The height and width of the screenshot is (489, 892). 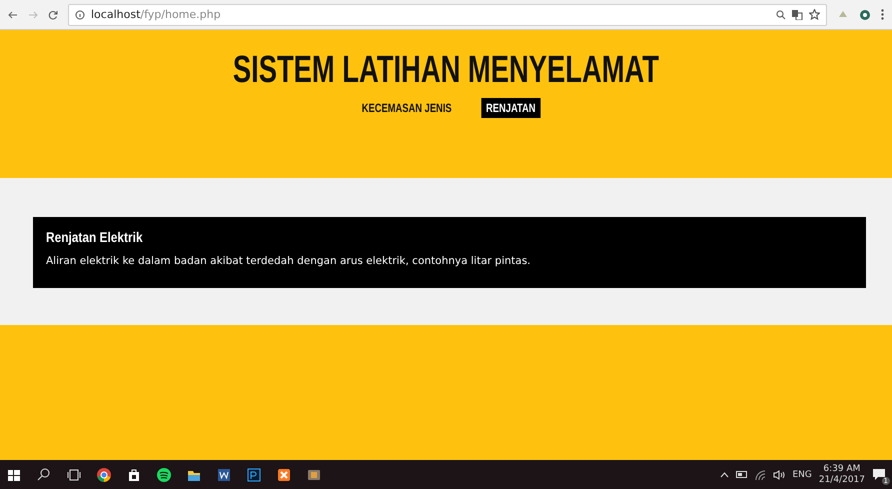 What do you see at coordinates (44, 474) in the screenshot?
I see `search-icon` at bounding box center [44, 474].